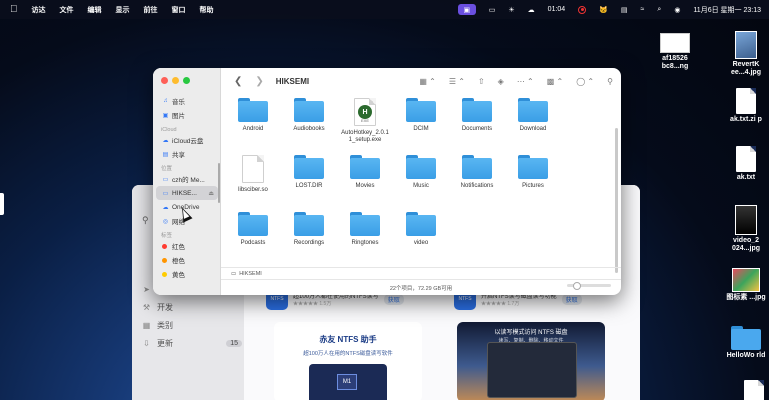 The image size is (769, 400). I want to click on sidebar-header-locations: 位置, so click(167, 169).